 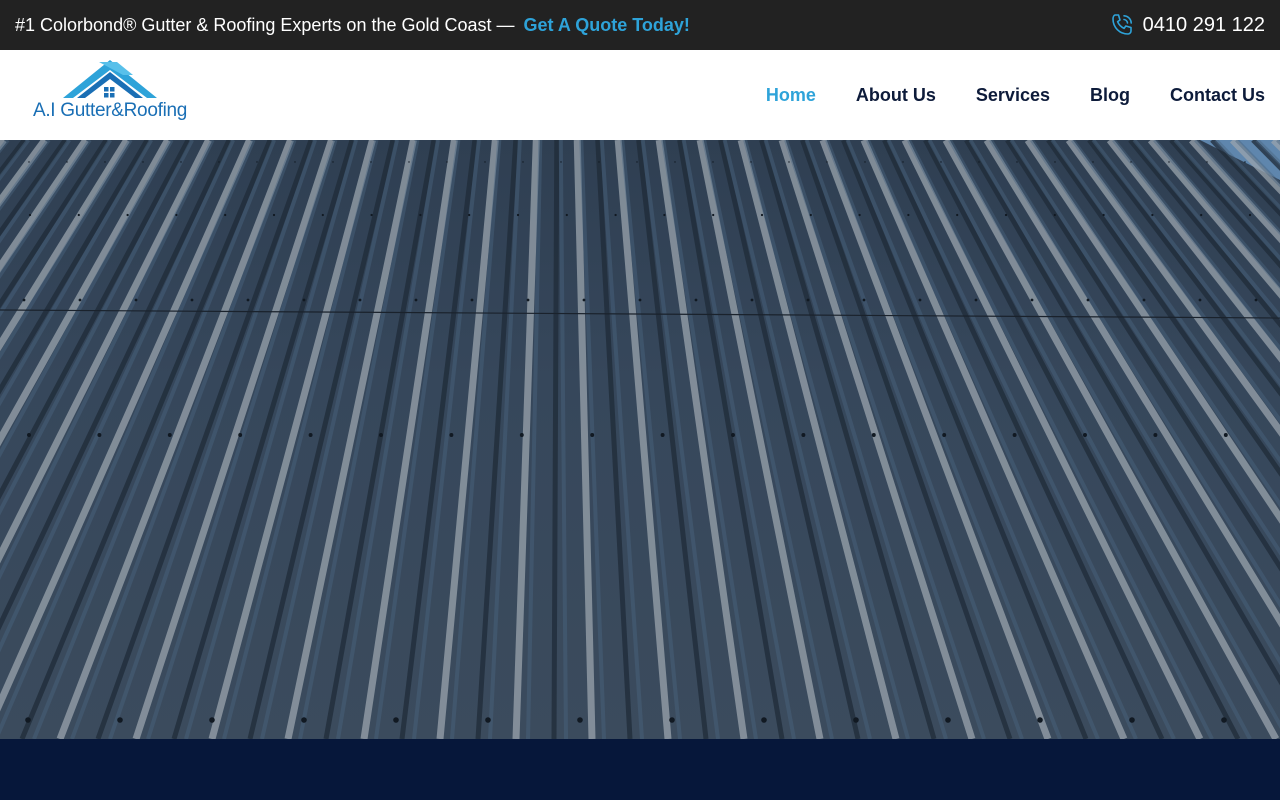 I want to click on house-roof-icon, so click(x=110, y=79).